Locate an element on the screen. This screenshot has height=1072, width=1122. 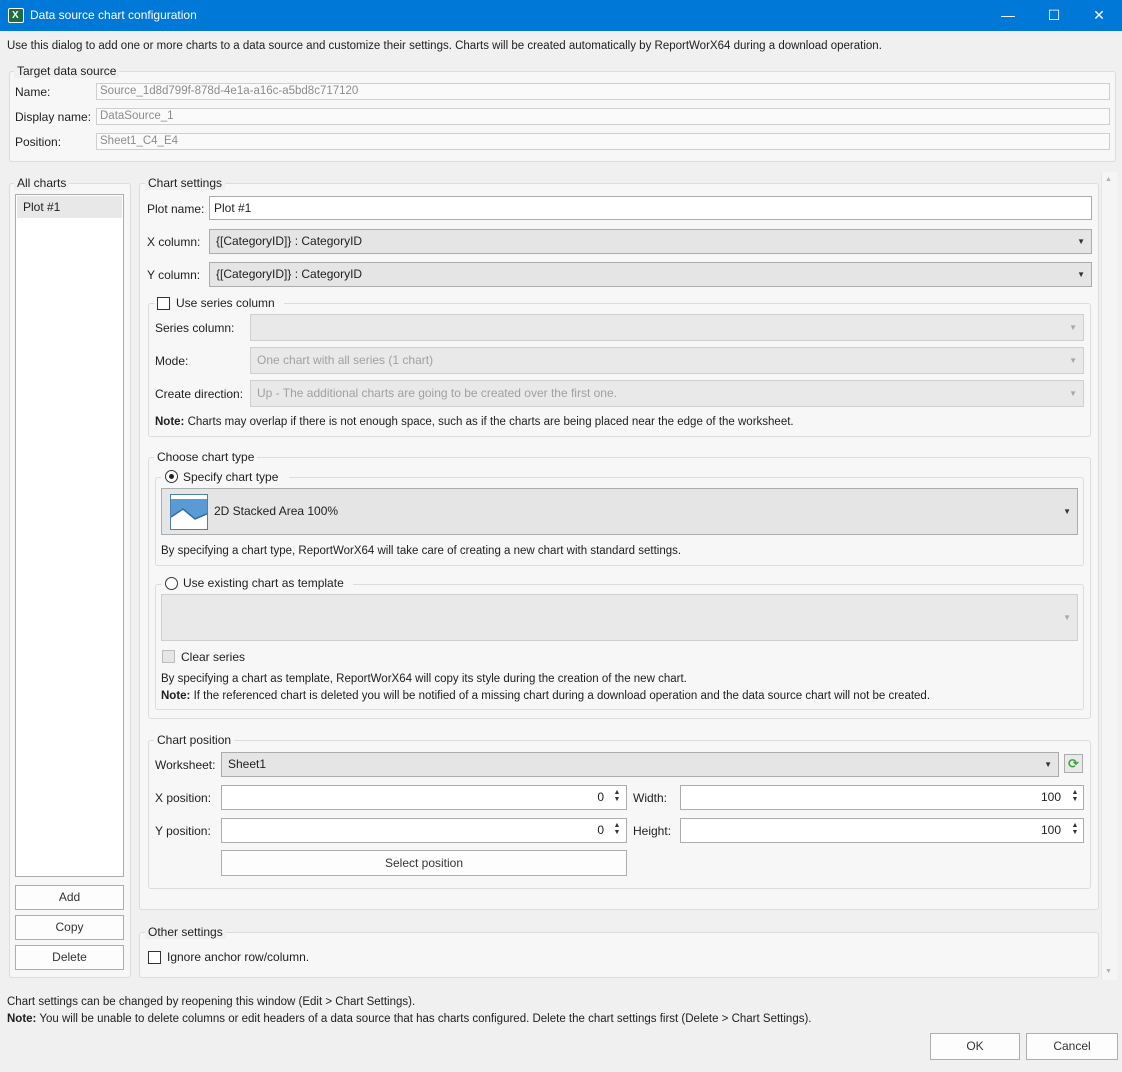
use-series-checkbox is located at coordinates (163, 303).